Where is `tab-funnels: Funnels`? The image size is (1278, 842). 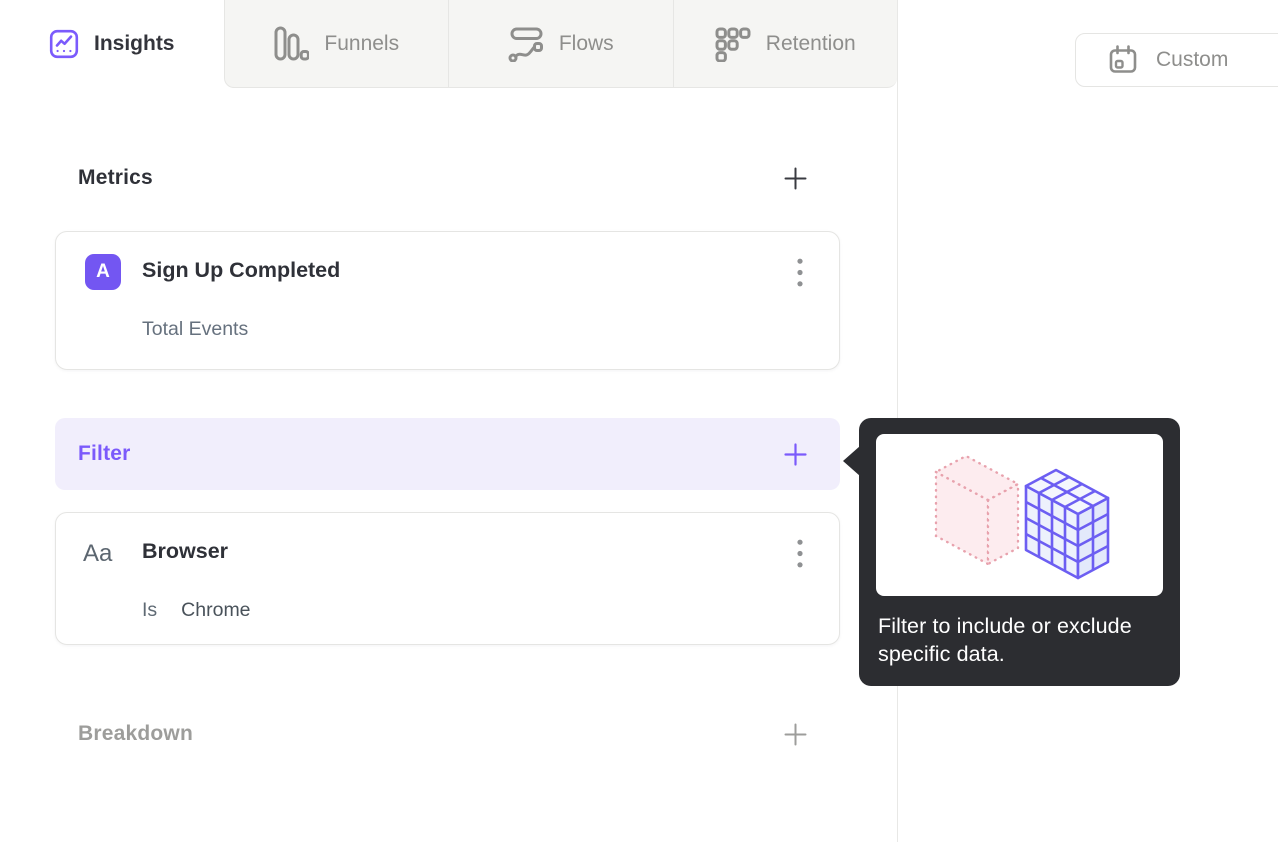
tab-funnels: Funnels is located at coordinates (335, 44).